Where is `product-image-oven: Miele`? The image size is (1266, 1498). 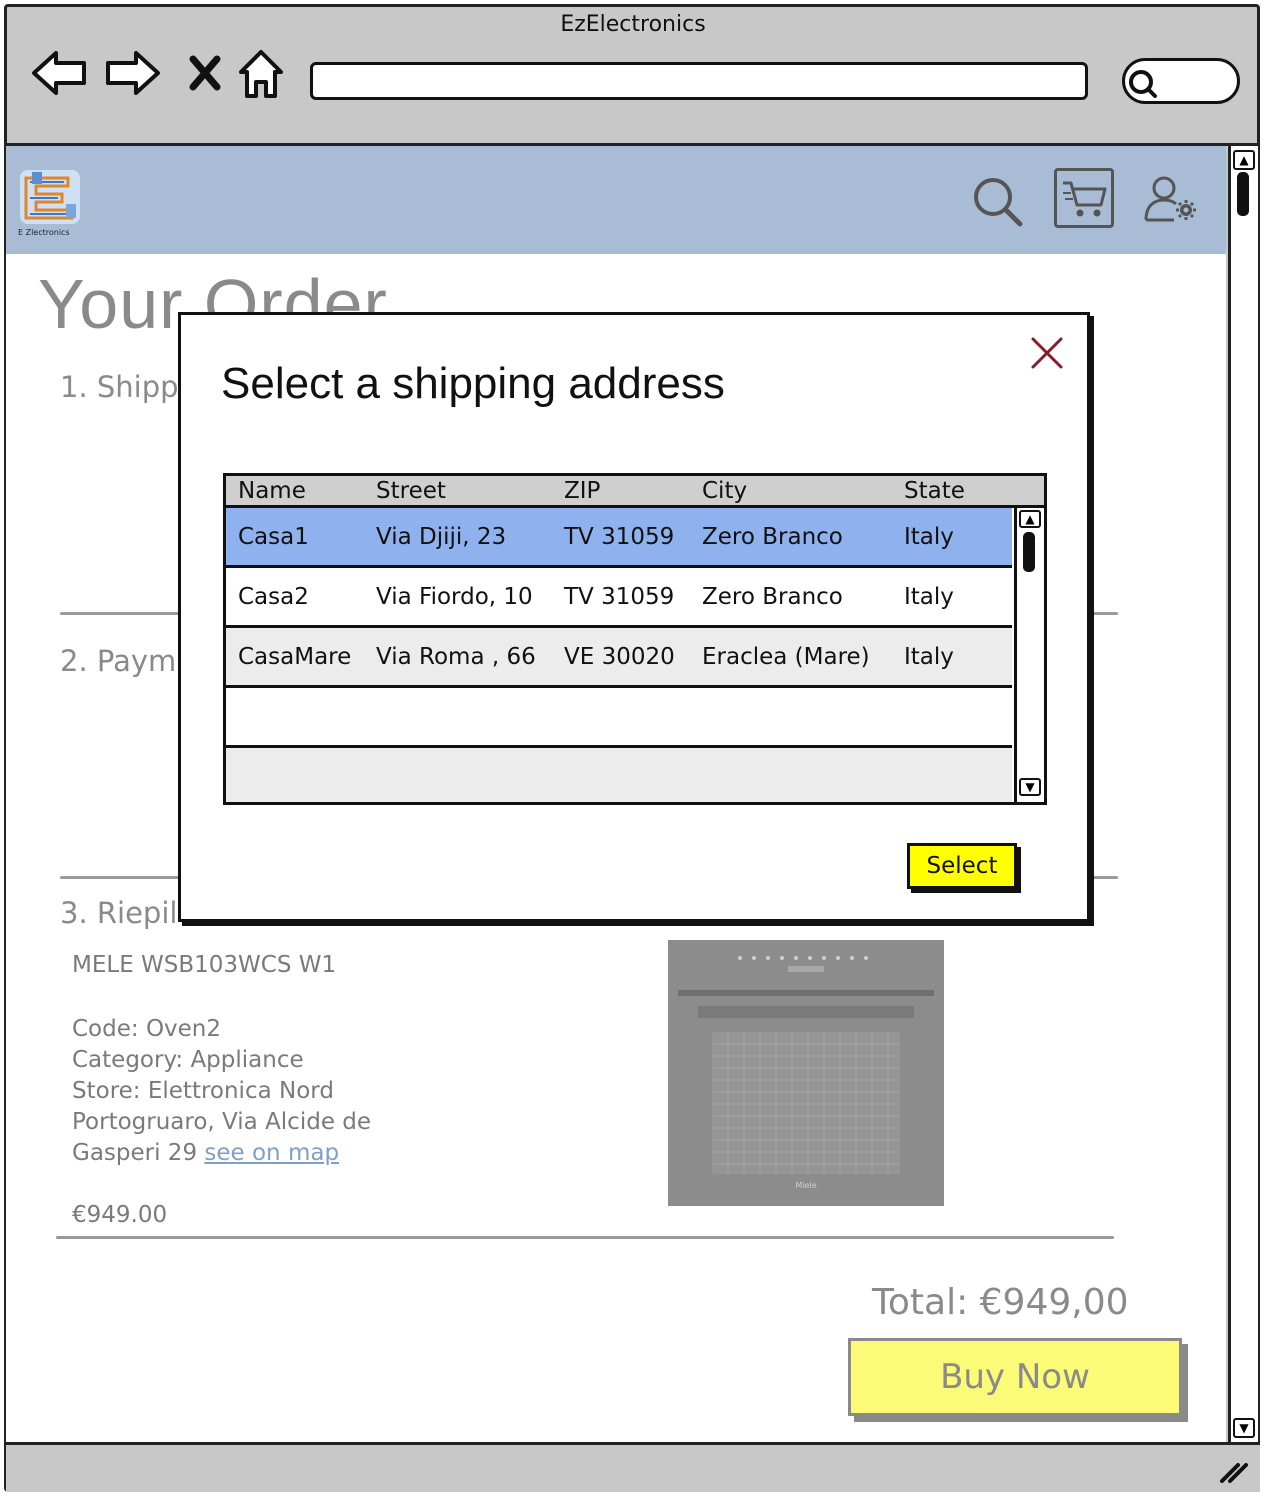 product-image-oven: Miele is located at coordinates (806, 1073).